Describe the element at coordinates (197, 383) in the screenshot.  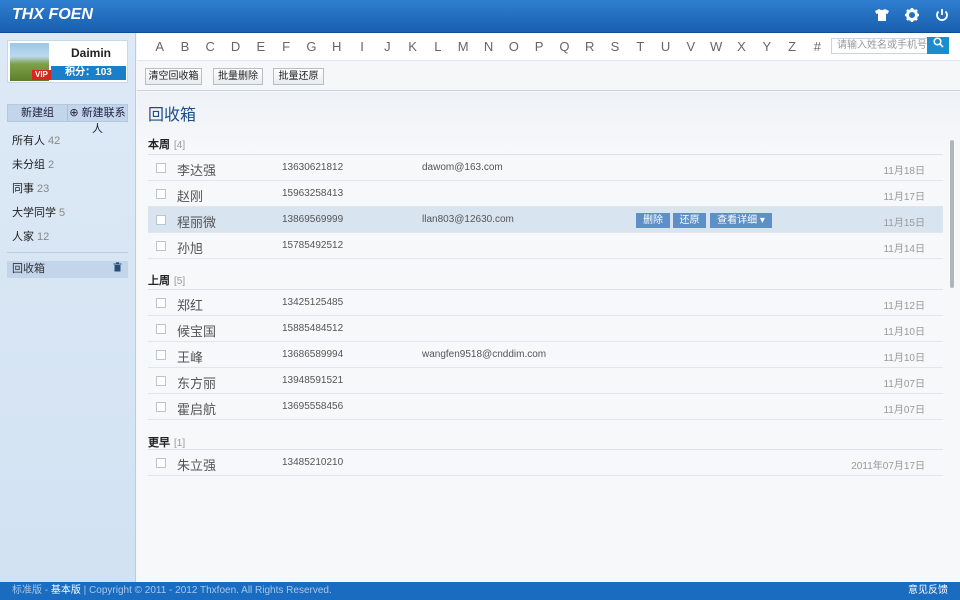
I see `contact-name: 东方丽` at that location.